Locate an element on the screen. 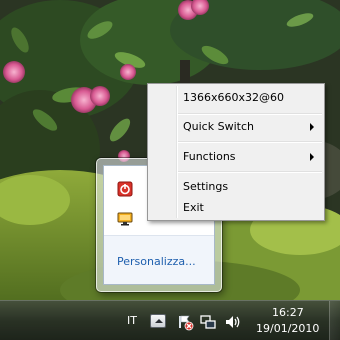 This screenshot has height=340, width=340. menu-item-resolution-label: 1366x660x32@60 is located at coordinates (234, 97).